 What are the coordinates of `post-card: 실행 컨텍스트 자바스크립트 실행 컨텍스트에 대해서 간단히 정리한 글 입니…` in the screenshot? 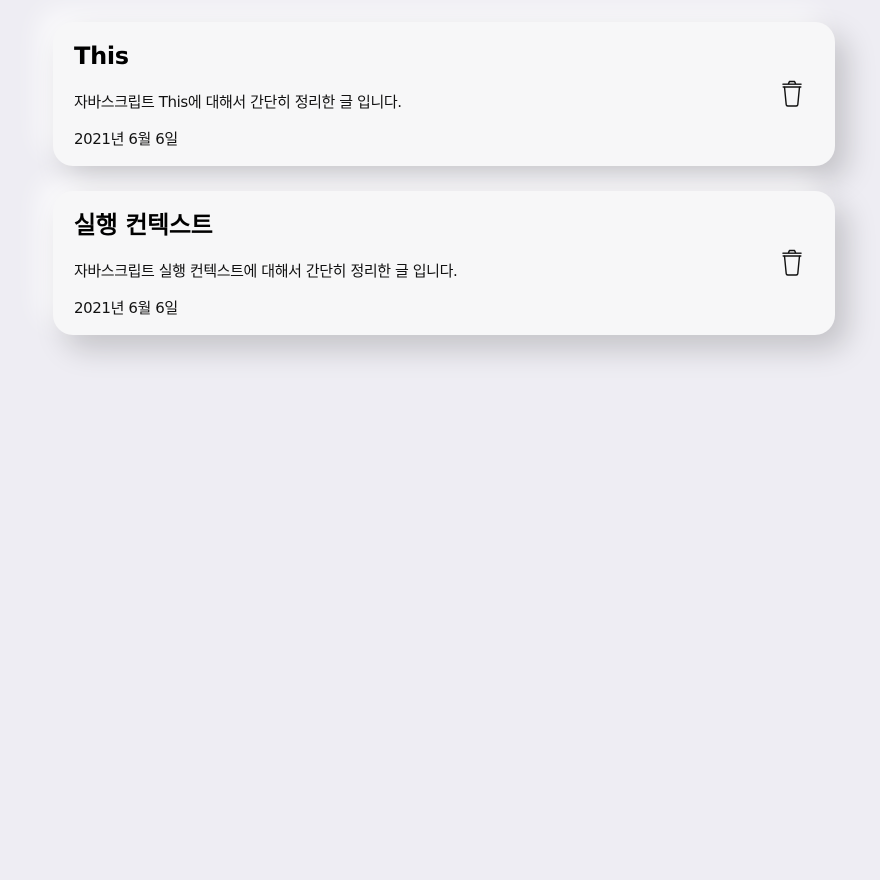 It's located at (444, 263).